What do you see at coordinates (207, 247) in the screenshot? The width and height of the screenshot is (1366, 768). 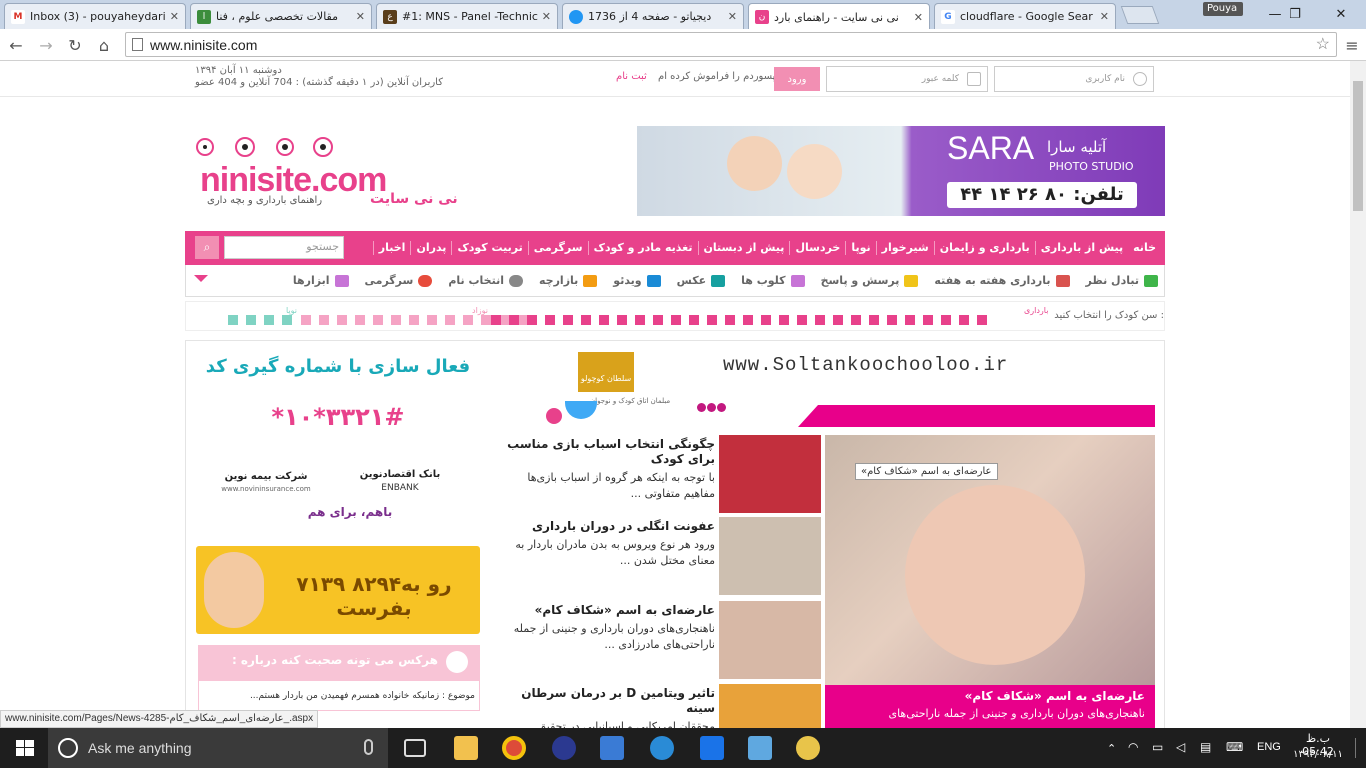 I see `search-icon: ⌕` at bounding box center [207, 247].